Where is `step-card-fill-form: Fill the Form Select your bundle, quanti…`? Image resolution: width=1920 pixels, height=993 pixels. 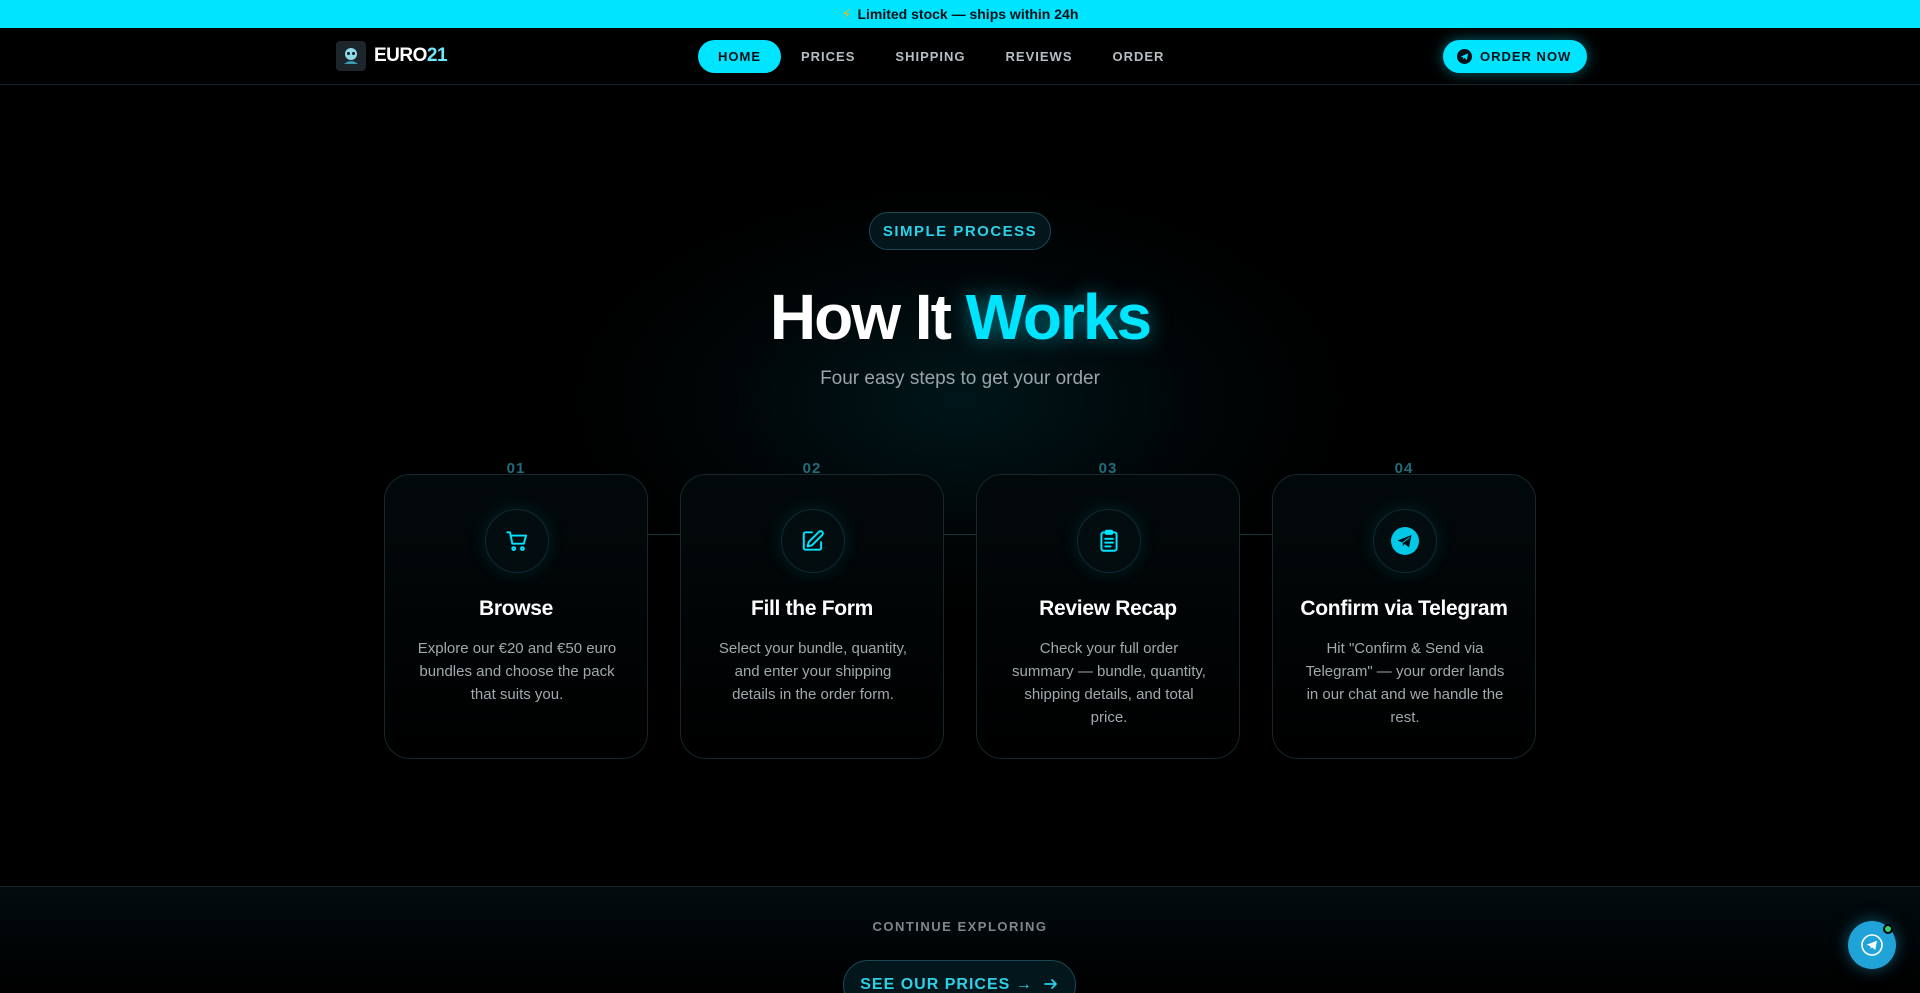
step-card-fill-form: Fill the Form Select your bundle, quanti… is located at coordinates (812, 616).